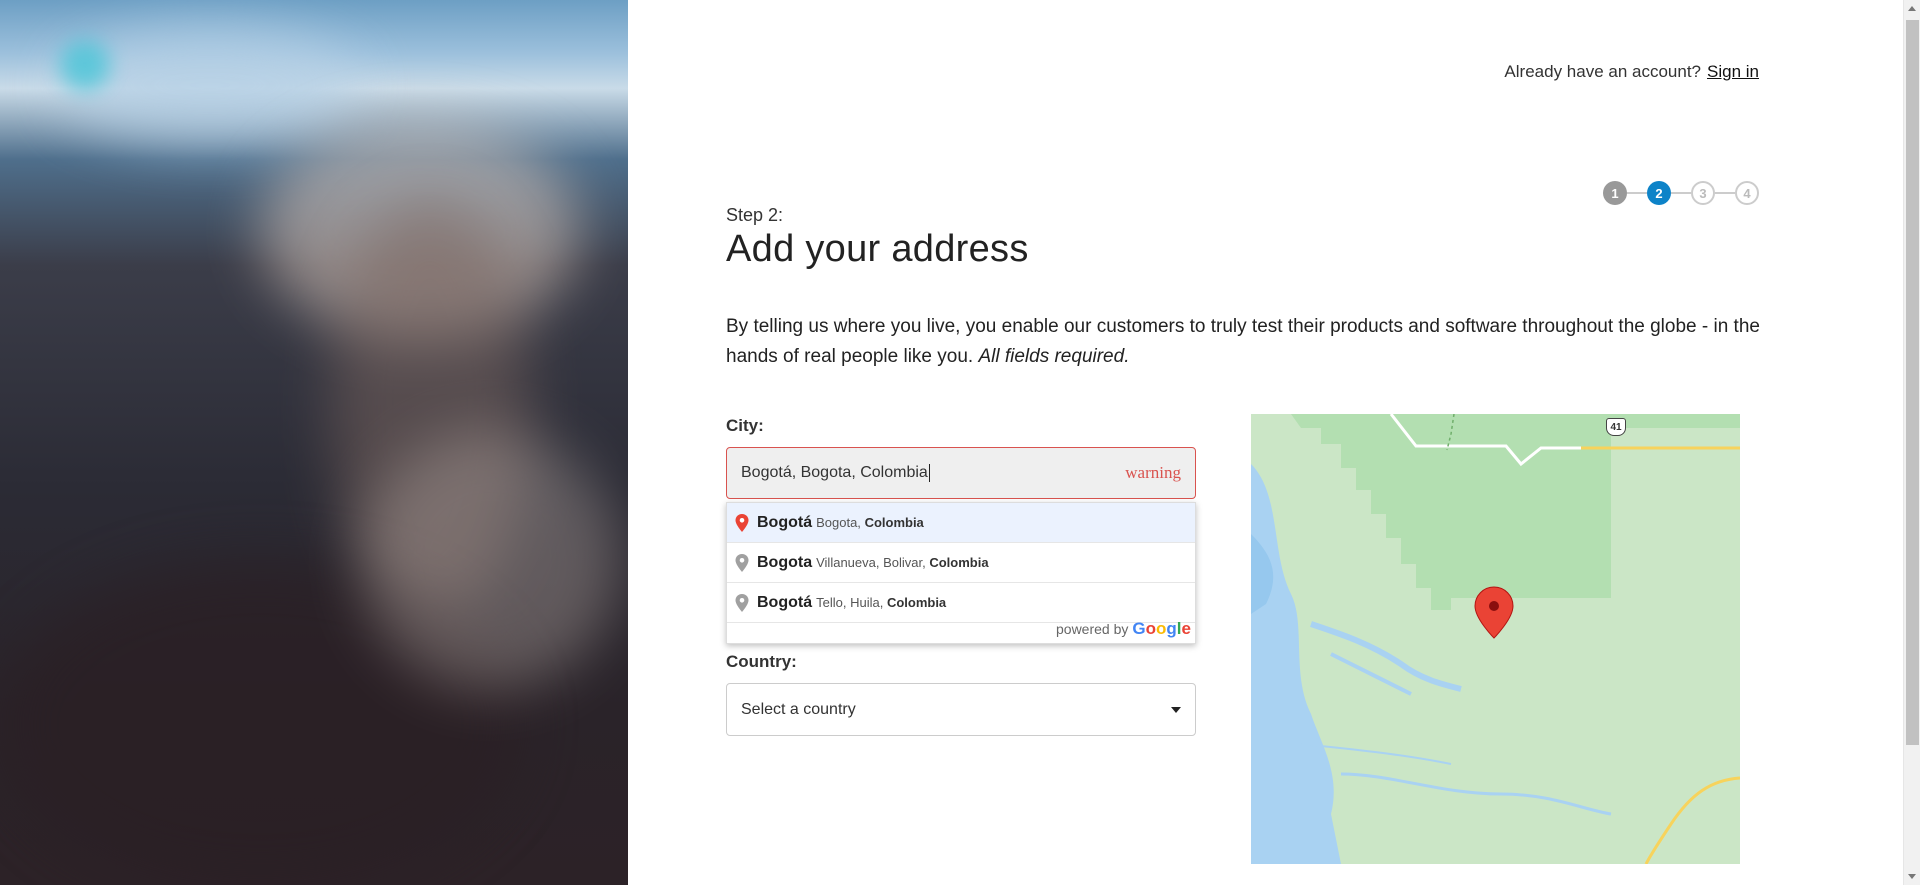  Describe the element at coordinates (1747, 193) in the screenshot. I see `step-4-dot: 4` at that location.